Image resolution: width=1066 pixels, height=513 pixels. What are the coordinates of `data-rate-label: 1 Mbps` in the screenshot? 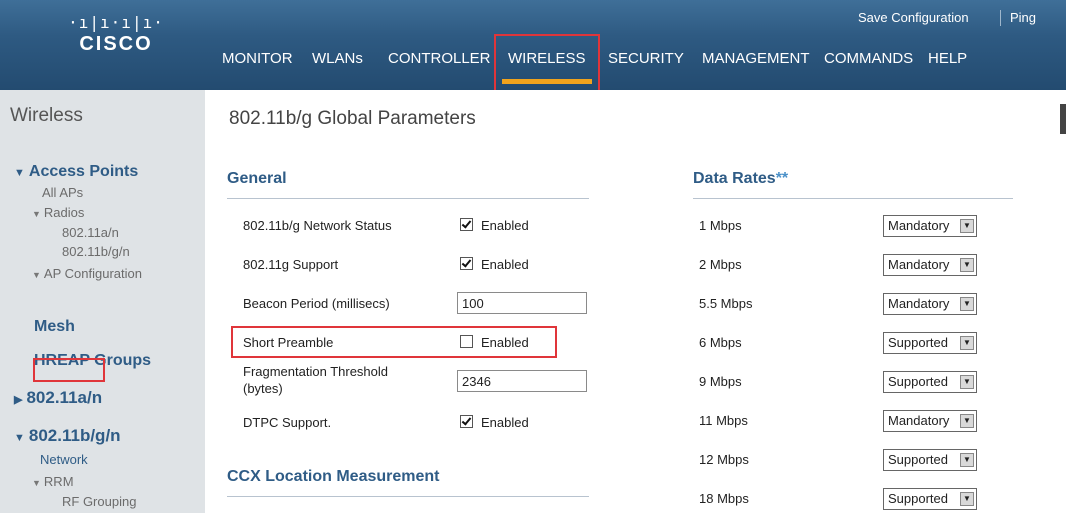 It's located at (720, 225).